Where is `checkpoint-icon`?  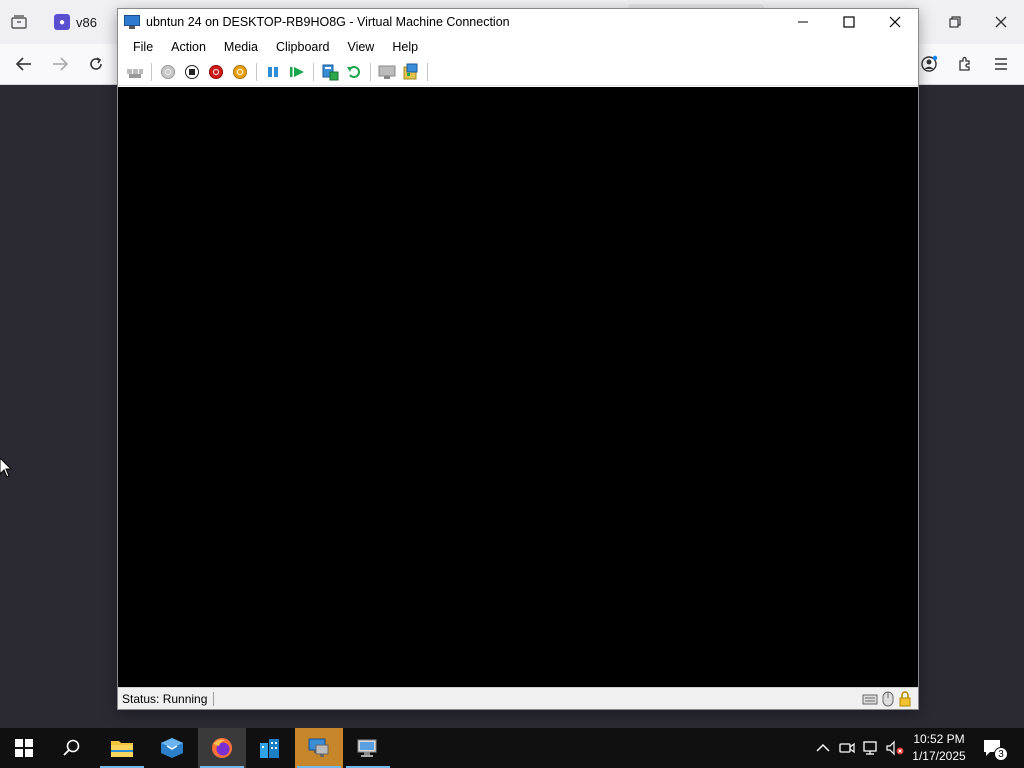 checkpoint-icon is located at coordinates (330, 72).